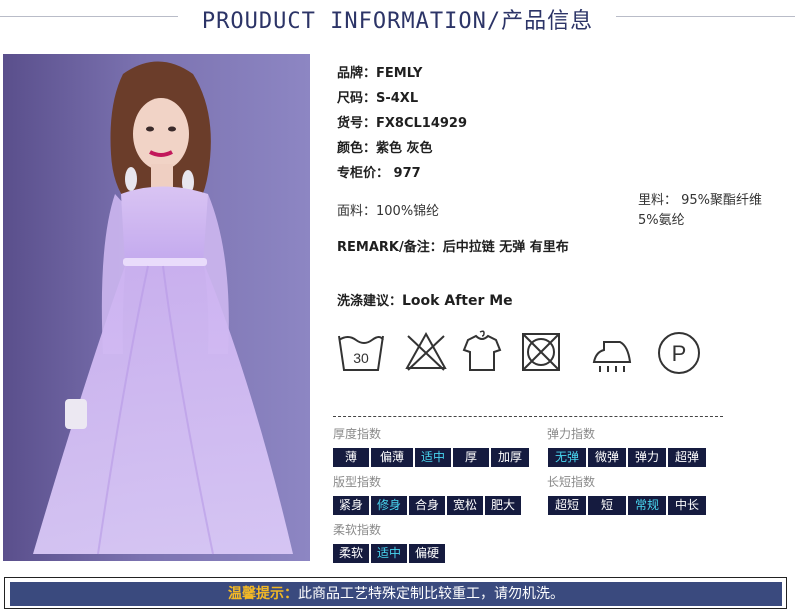 The image size is (795, 615). I want to click on fabric-field: 面料：100%锦纶, so click(388, 211).